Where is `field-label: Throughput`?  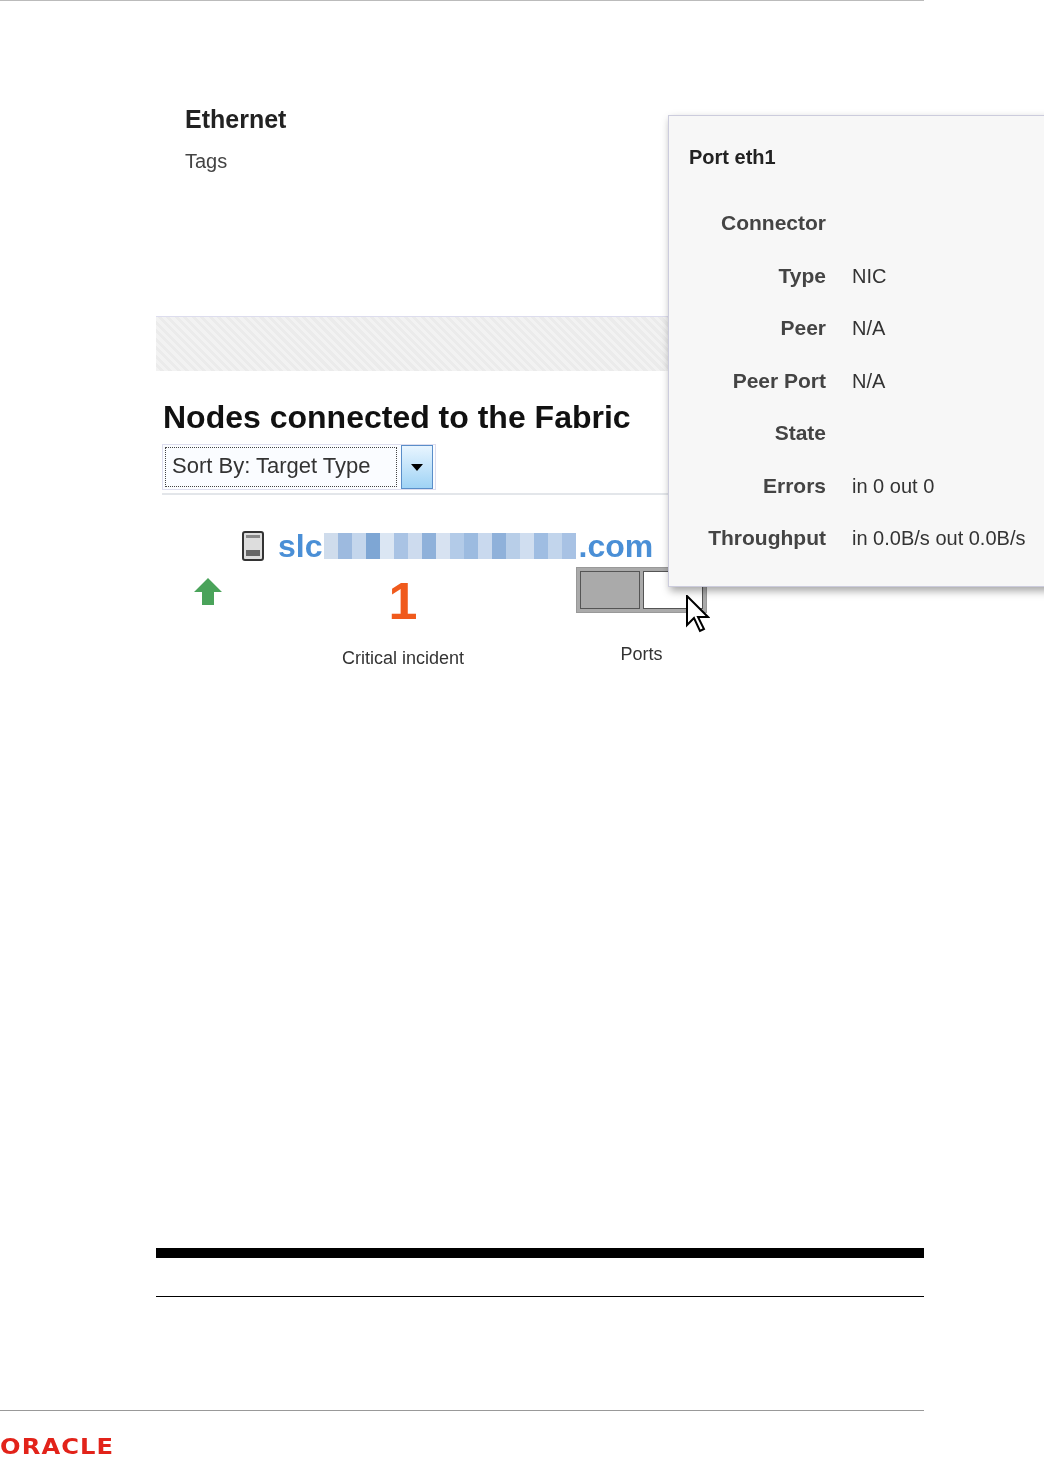 field-label: Throughput is located at coordinates (766, 538).